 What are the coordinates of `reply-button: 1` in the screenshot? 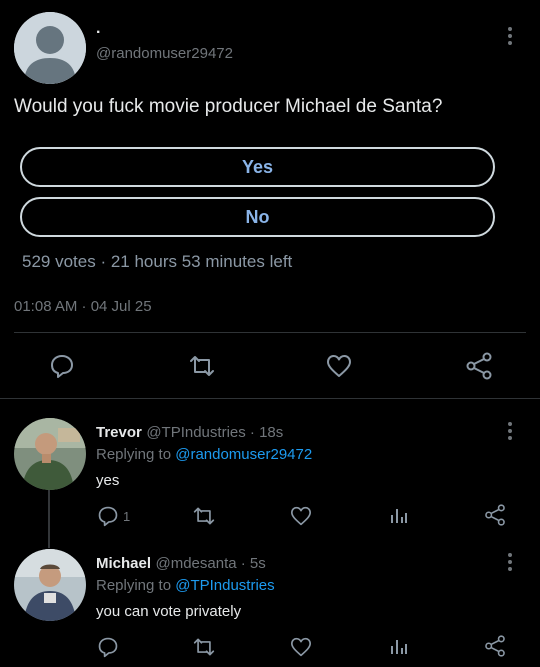 It's located at (113, 516).